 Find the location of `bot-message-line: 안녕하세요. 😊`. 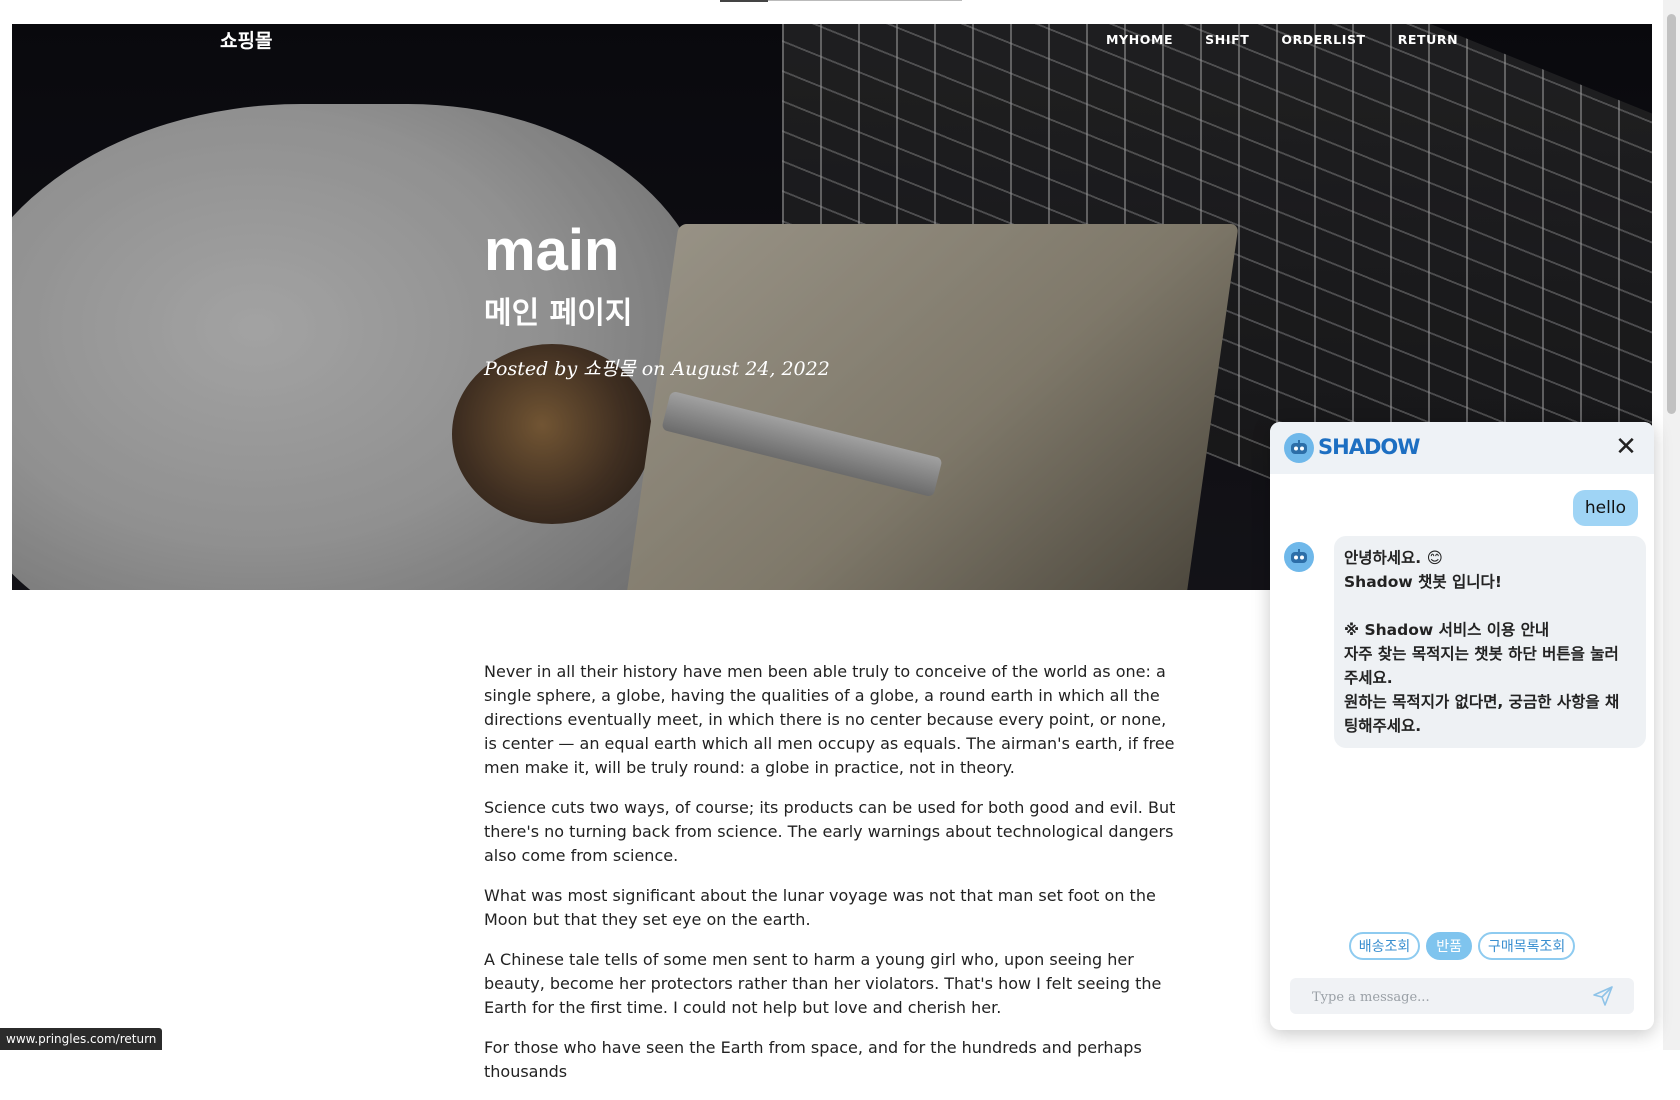

bot-message-line: 안녕하세요. 😊 is located at coordinates (1393, 558).